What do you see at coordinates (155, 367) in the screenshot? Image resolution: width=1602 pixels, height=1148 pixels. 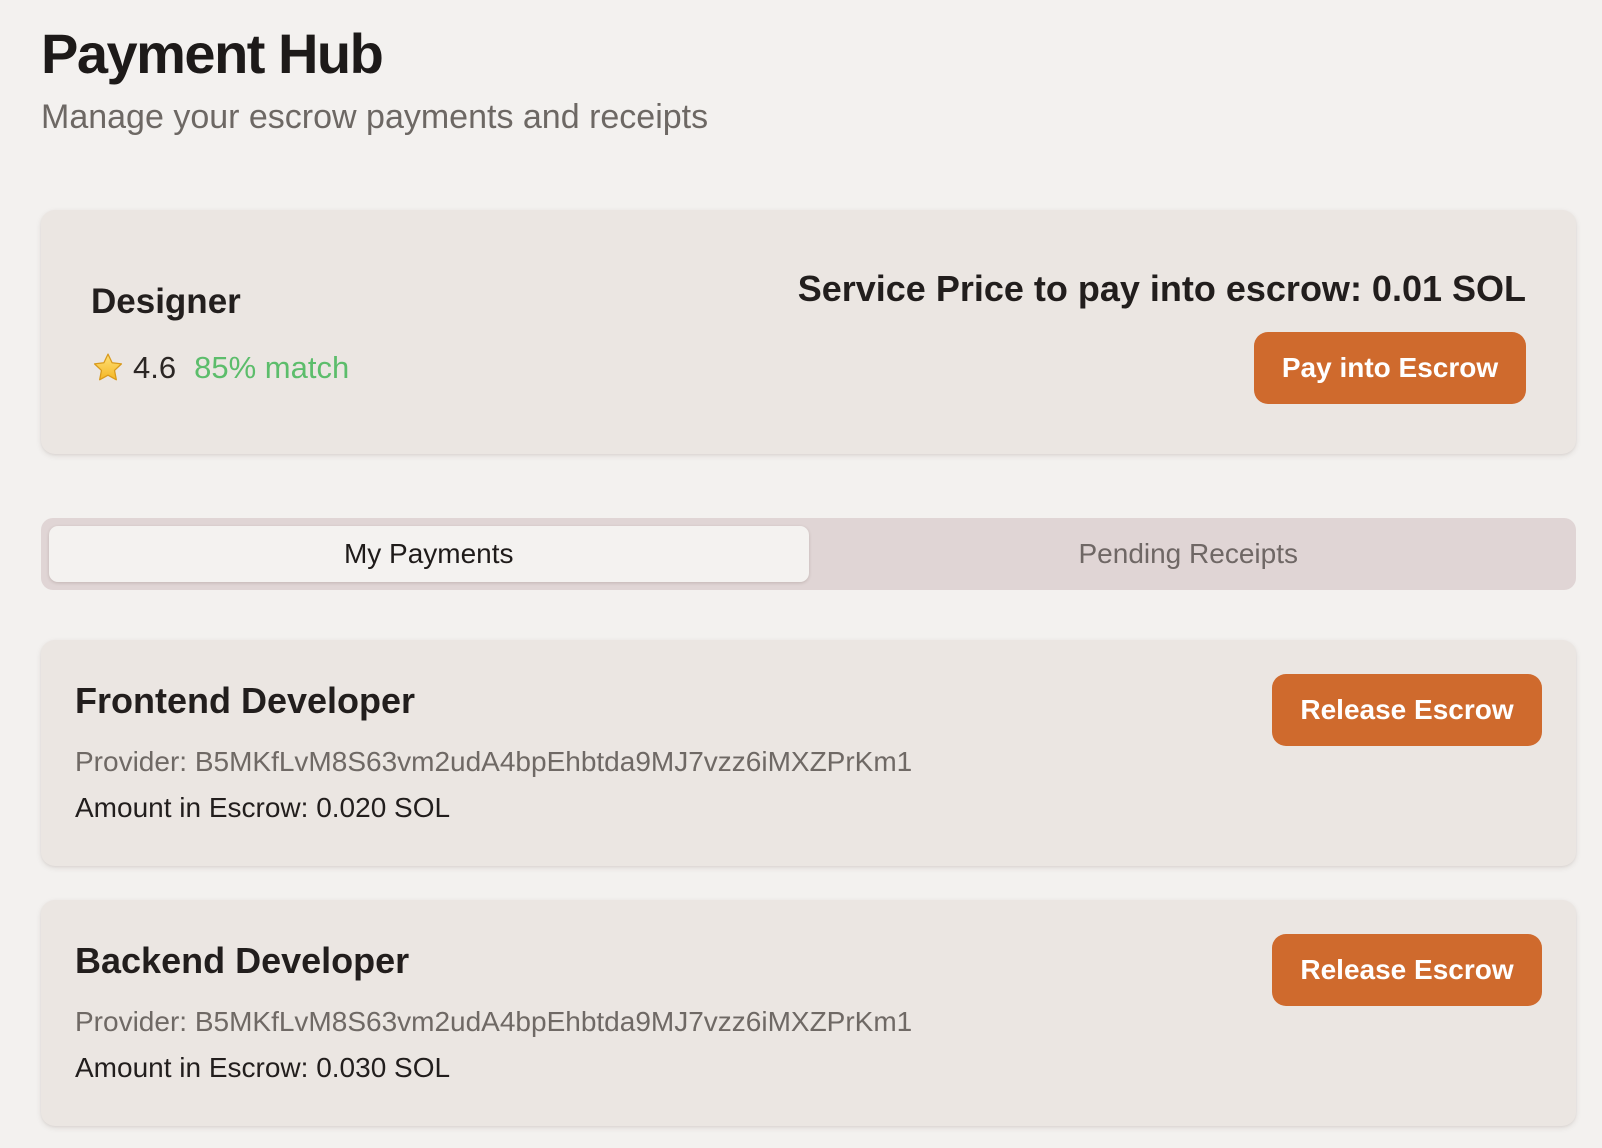 I see `rating-value: 4.6` at bounding box center [155, 367].